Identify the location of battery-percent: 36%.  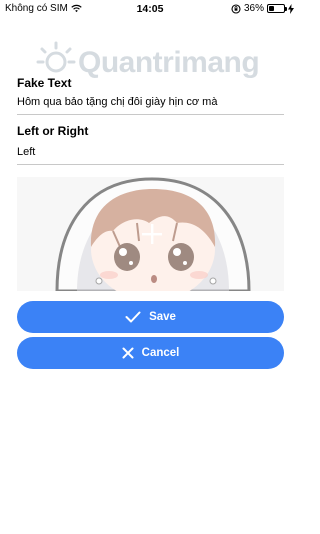
(253, 8).